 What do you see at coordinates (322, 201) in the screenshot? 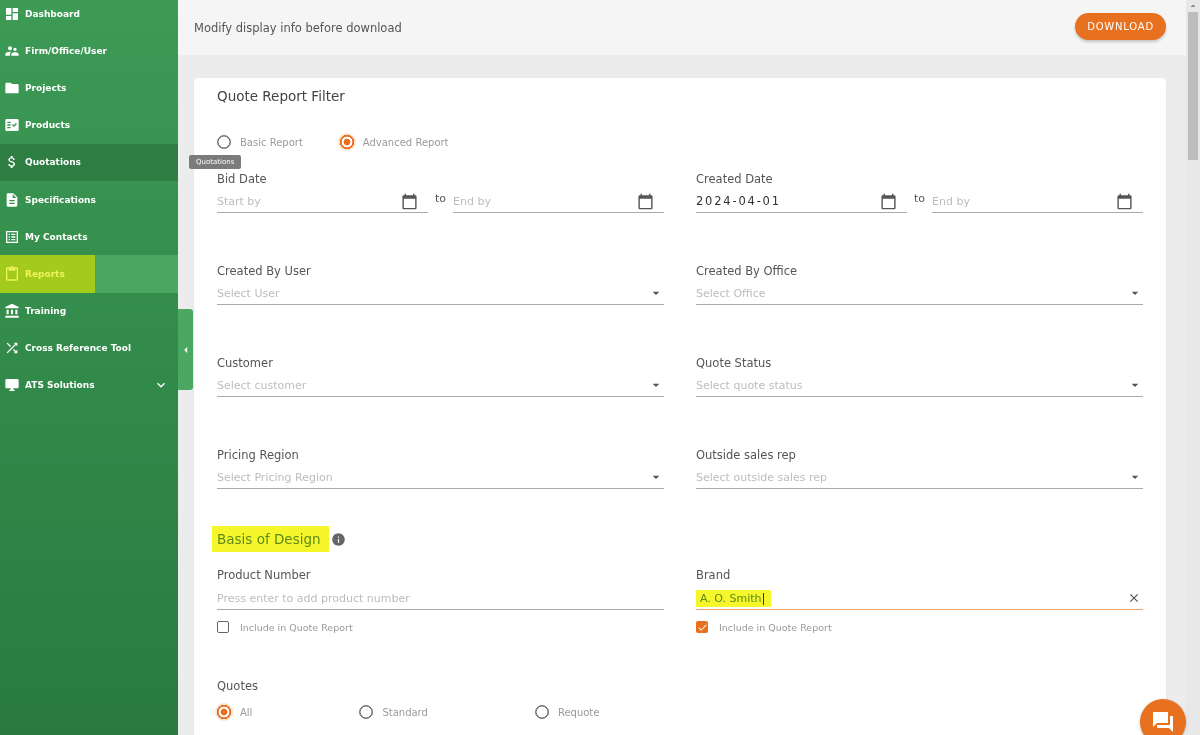
I see `date-field: Start by` at bounding box center [322, 201].